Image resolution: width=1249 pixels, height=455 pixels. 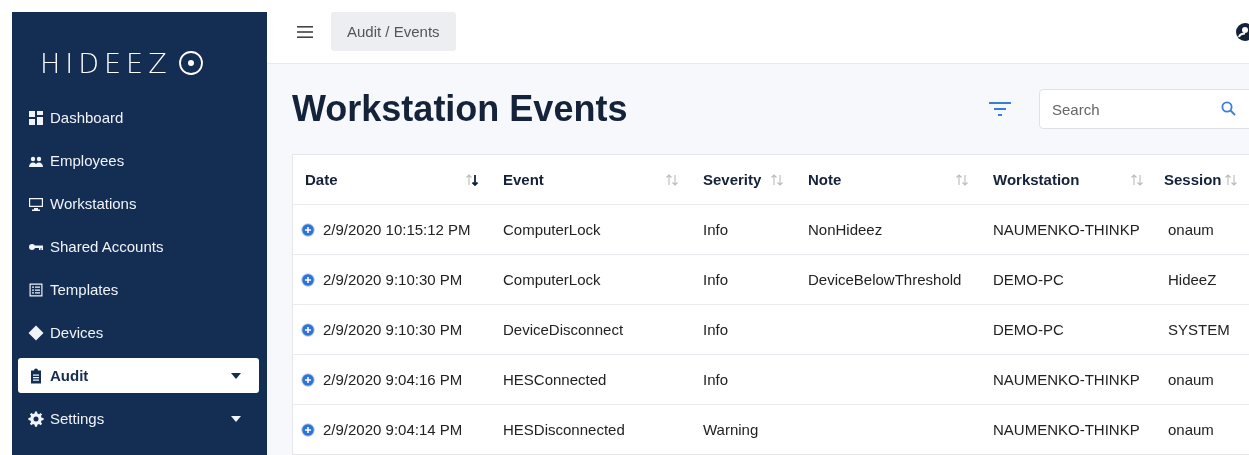 What do you see at coordinates (885, 279) in the screenshot?
I see `table-cell: DeviceBelowThreshold` at bounding box center [885, 279].